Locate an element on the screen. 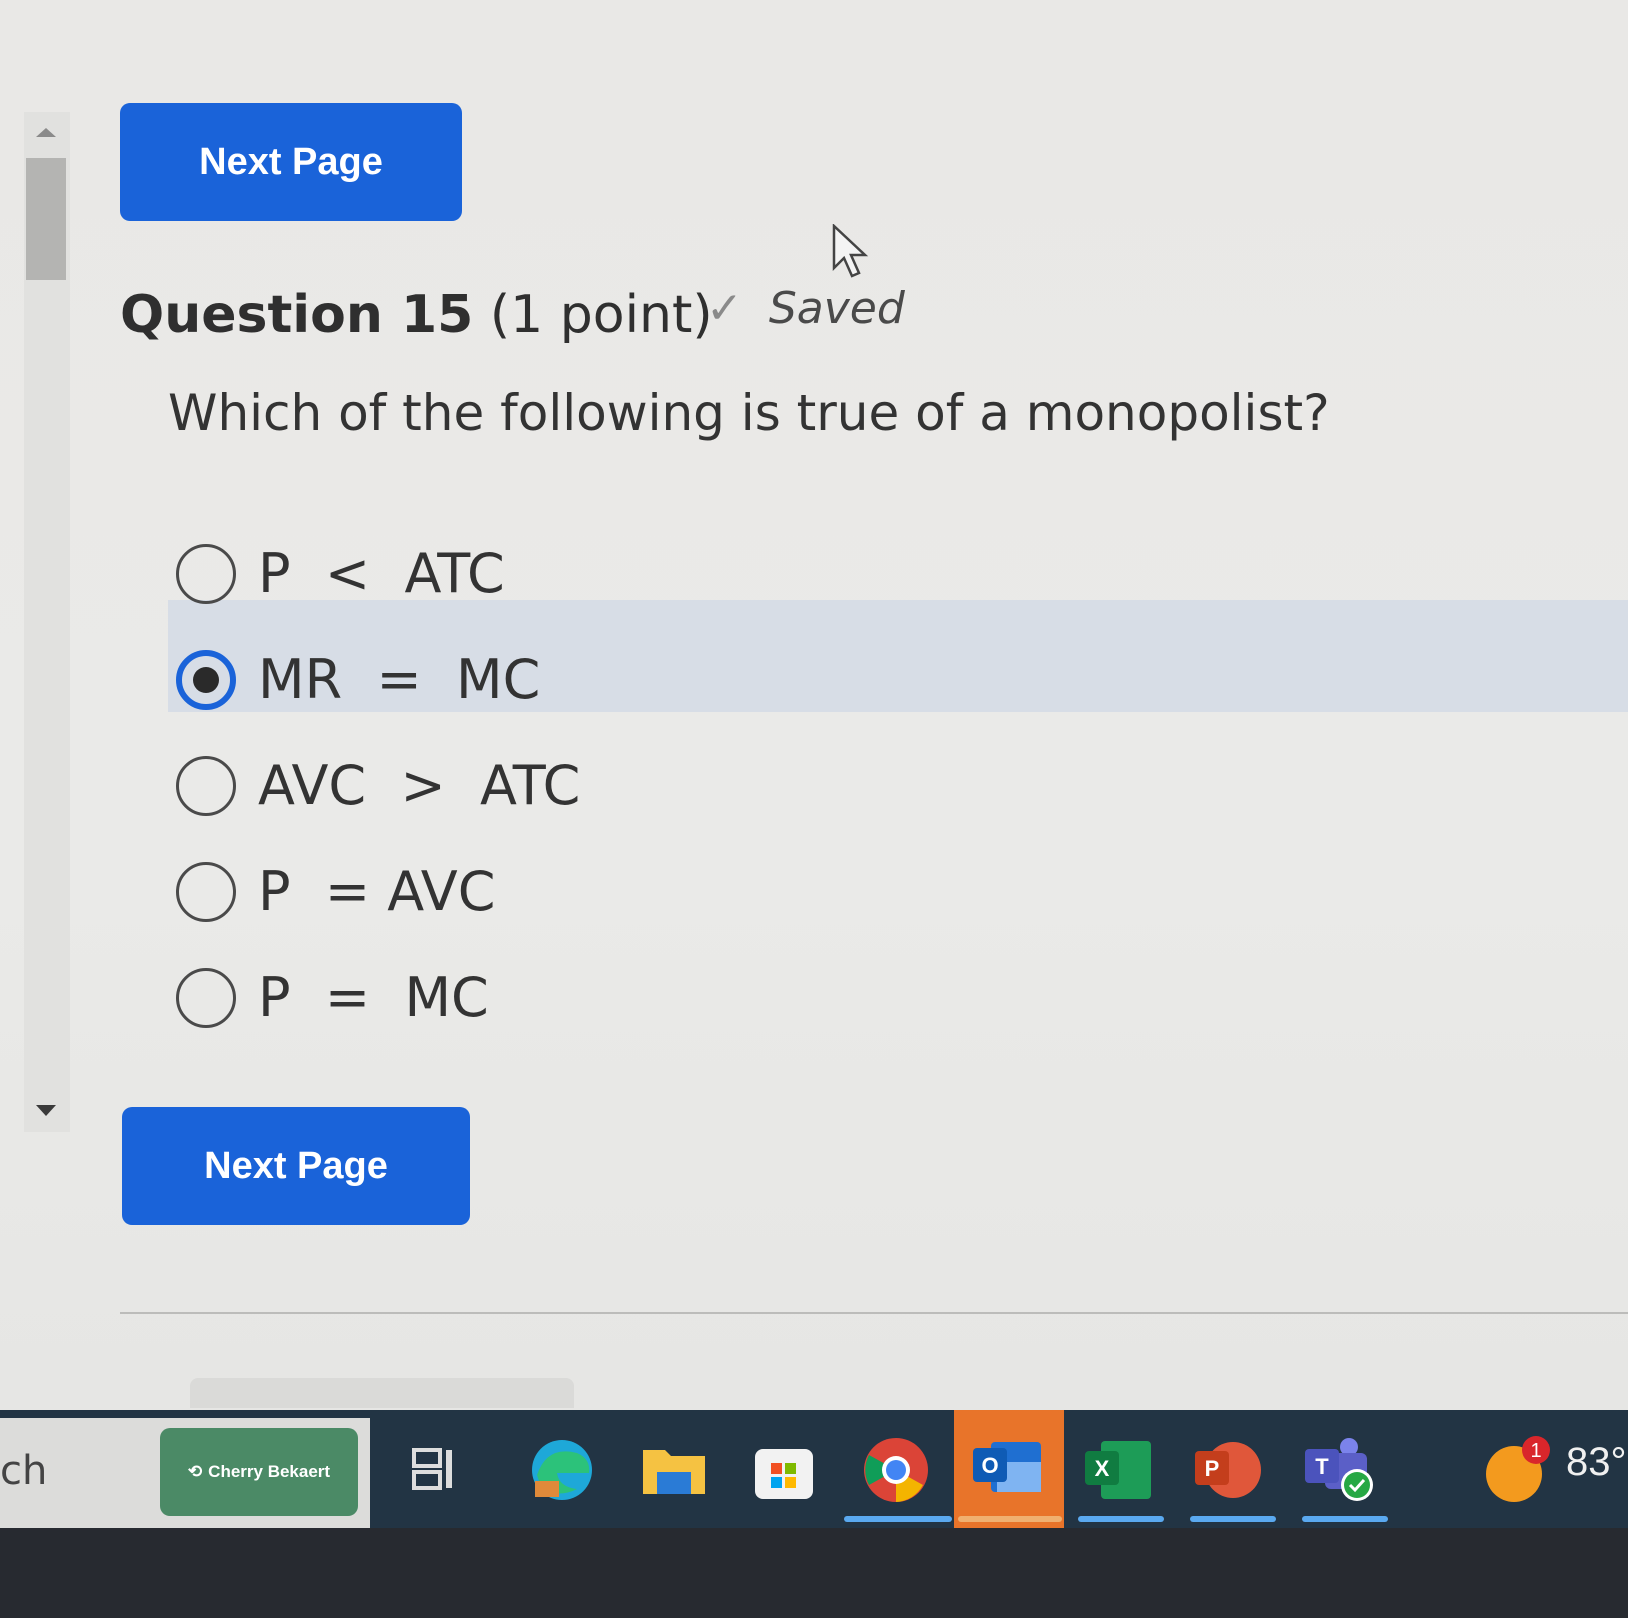 The height and width of the screenshot is (1618, 1628). mouse-cursor-icon is located at coordinates (850, 251).